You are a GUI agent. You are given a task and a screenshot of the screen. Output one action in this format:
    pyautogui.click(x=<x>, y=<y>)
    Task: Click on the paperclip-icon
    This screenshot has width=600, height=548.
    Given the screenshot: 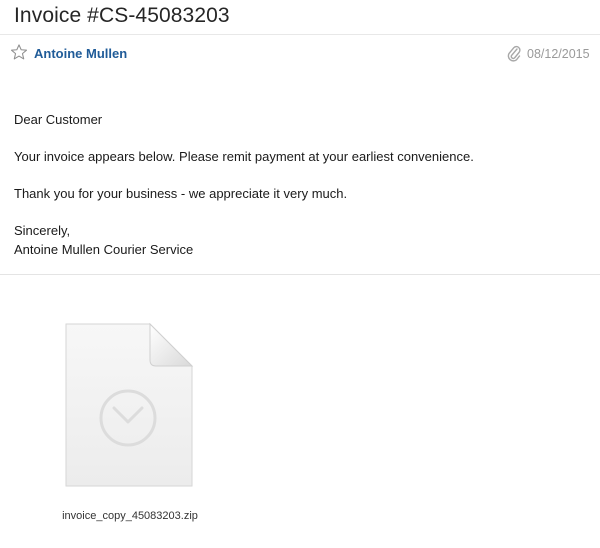 What is the action you would take?
    pyautogui.click(x=514, y=53)
    